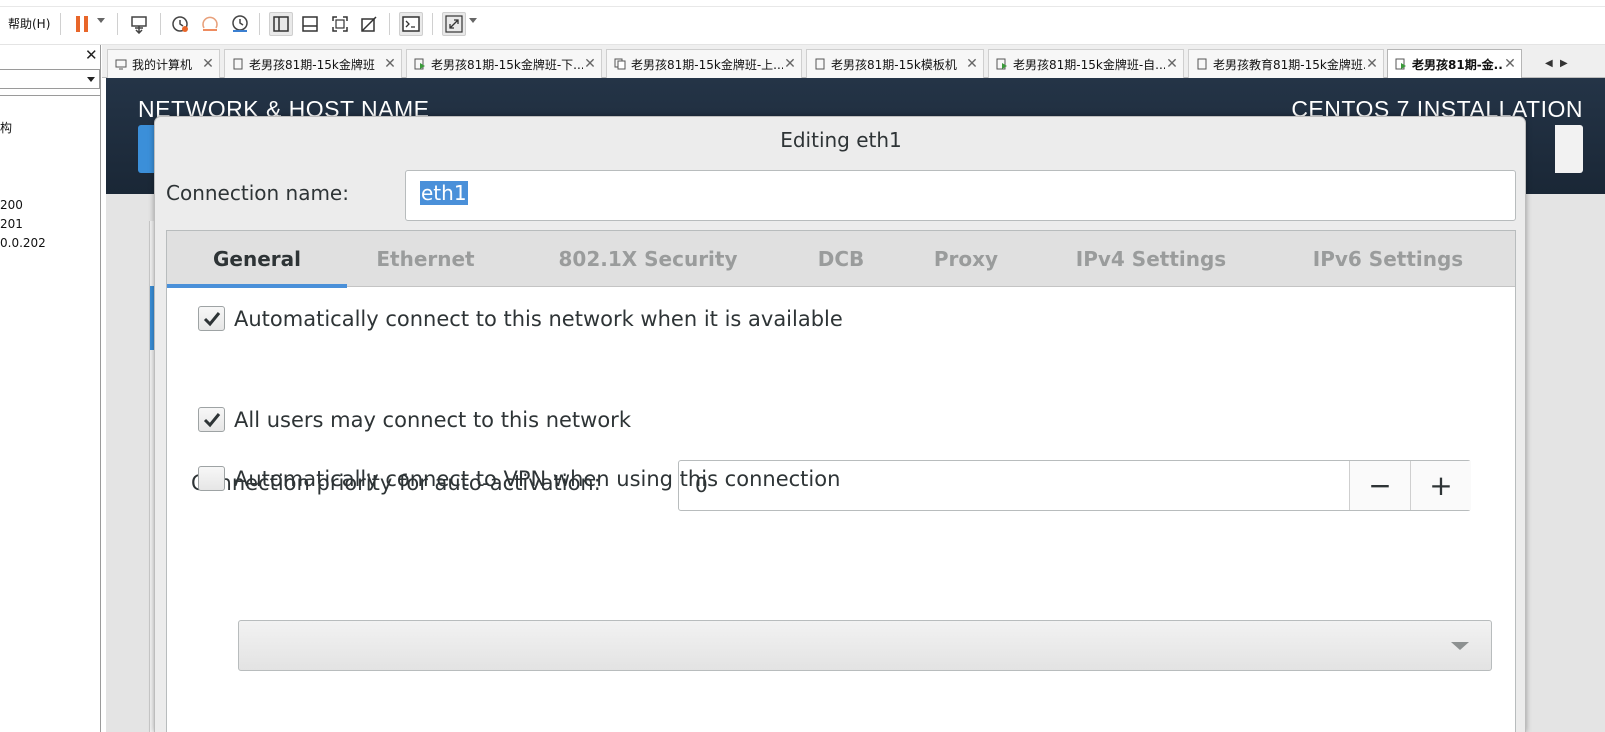 Image resolution: width=1605 pixels, height=732 pixels. What do you see at coordinates (1440, 485) in the screenshot?
I see `increment-button: +` at bounding box center [1440, 485].